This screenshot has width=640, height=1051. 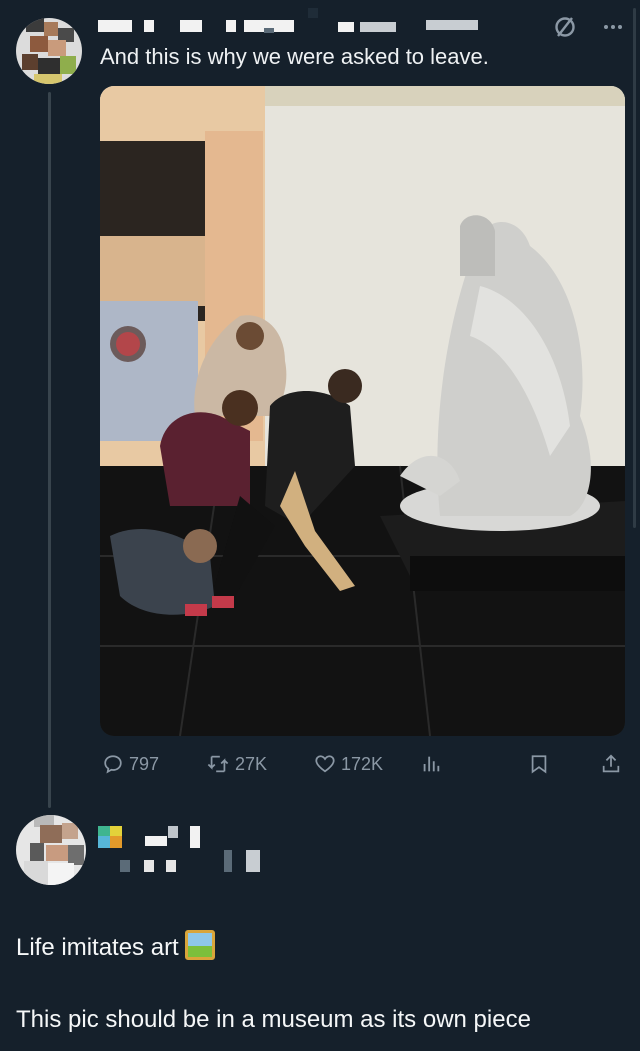 I want to click on thread-connector-line, so click(x=49, y=450).